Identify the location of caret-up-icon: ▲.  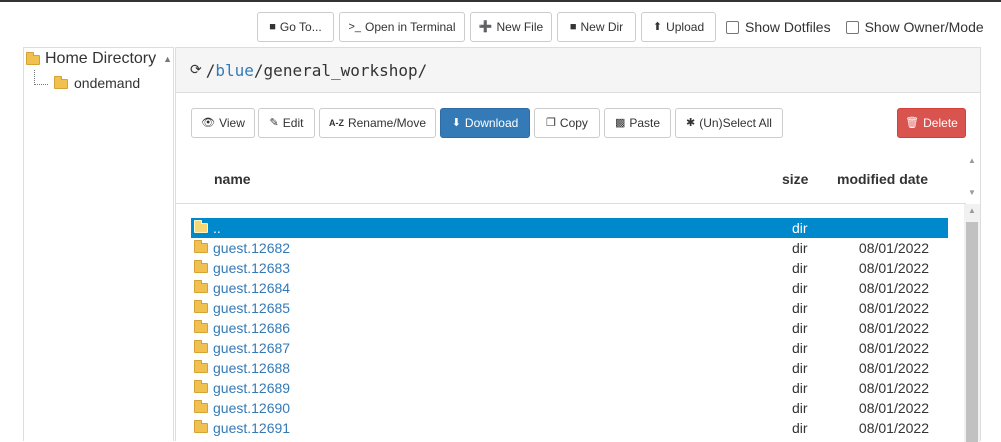
(167, 59).